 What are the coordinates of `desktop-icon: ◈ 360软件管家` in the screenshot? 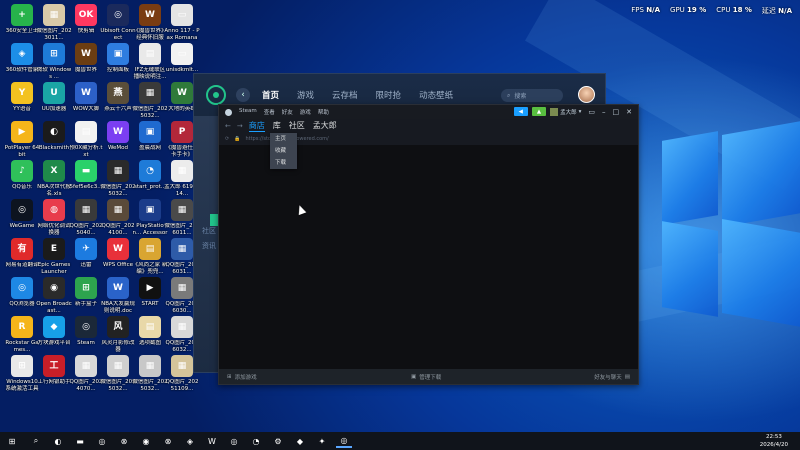 It's located at (22, 58).